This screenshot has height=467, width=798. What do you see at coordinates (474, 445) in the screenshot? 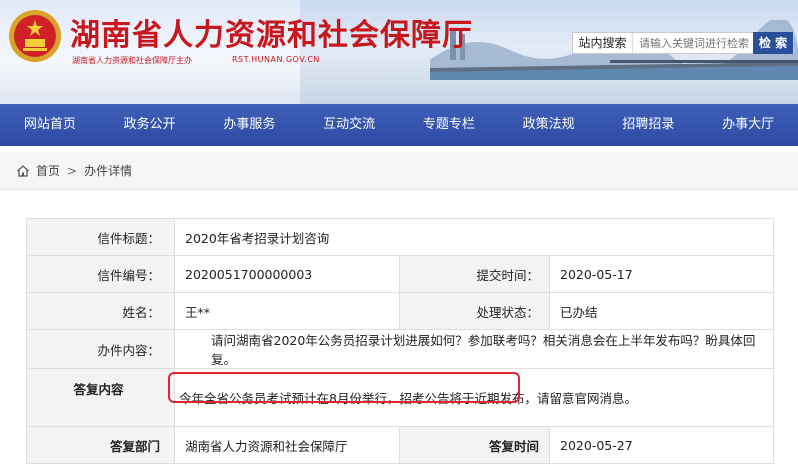
I see `reply-time-label: 答复时间` at bounding box center [474, 445].